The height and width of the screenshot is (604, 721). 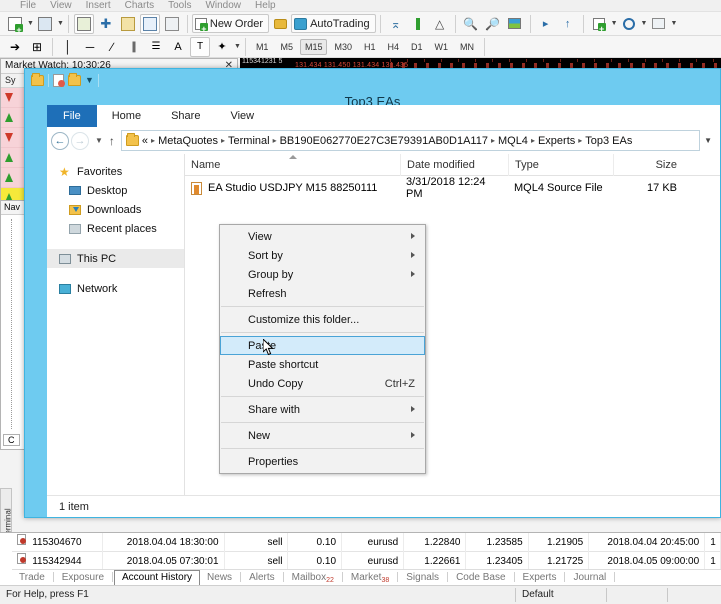 I want to click on menu-window: Window, so click(x=223, y=6).